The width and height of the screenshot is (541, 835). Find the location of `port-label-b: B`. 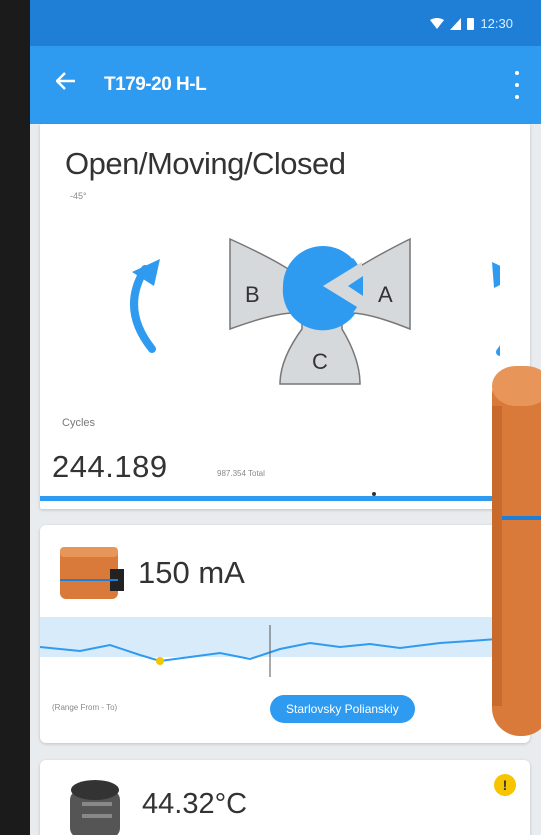

port-label-b: B is located at coordinates (252, 294).